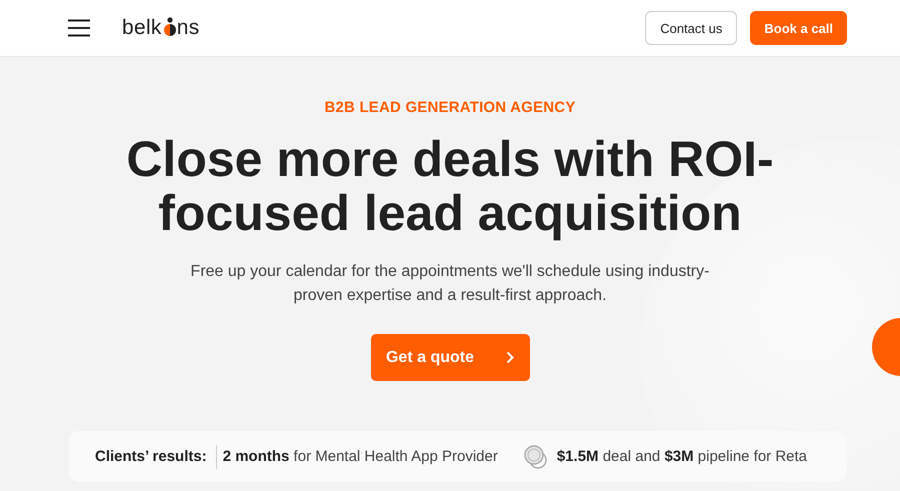  Describe the element at coordinates (510, 357) in the screenshot. I see `chevron-right-icon` at that location.